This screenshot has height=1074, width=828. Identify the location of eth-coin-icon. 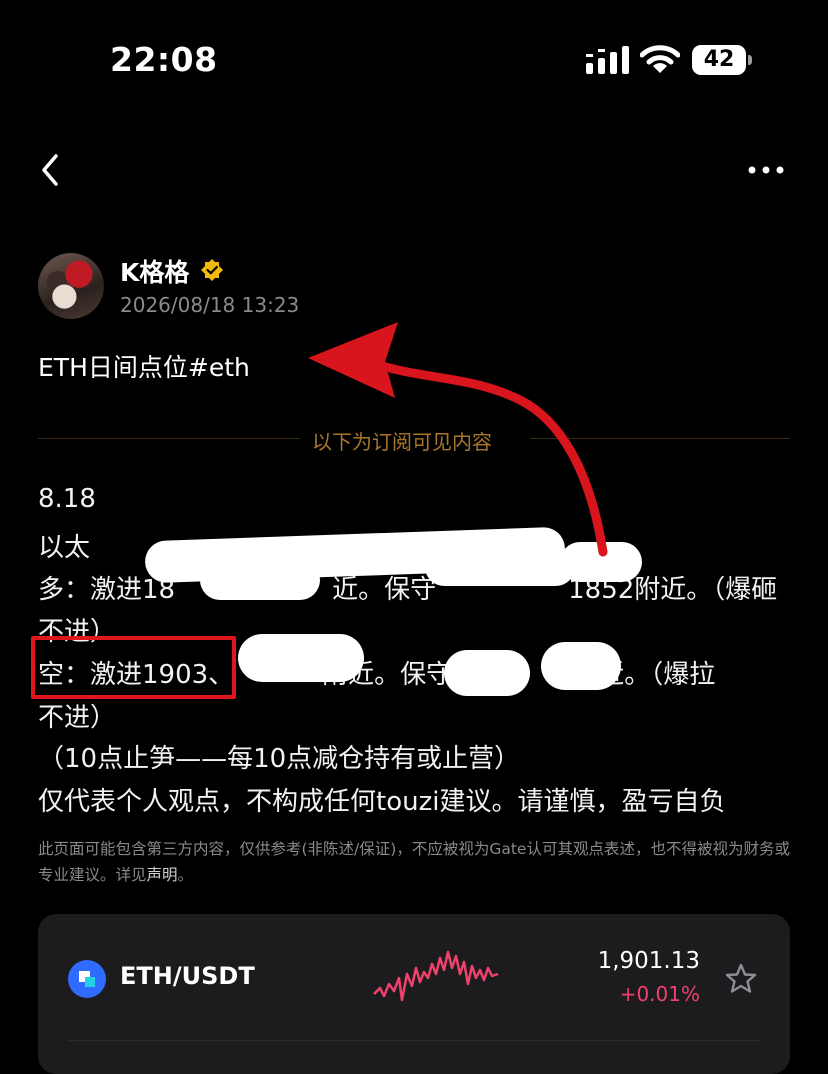
(87, 979).